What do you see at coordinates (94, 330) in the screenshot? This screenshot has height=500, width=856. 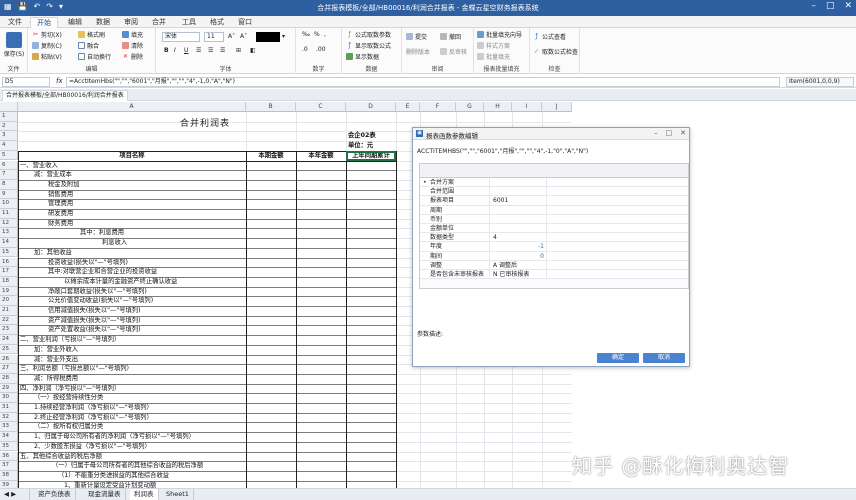 I see `row-item-label: 资产处置收益(损失以"—"号填列)` at bounding box center [94, 330].